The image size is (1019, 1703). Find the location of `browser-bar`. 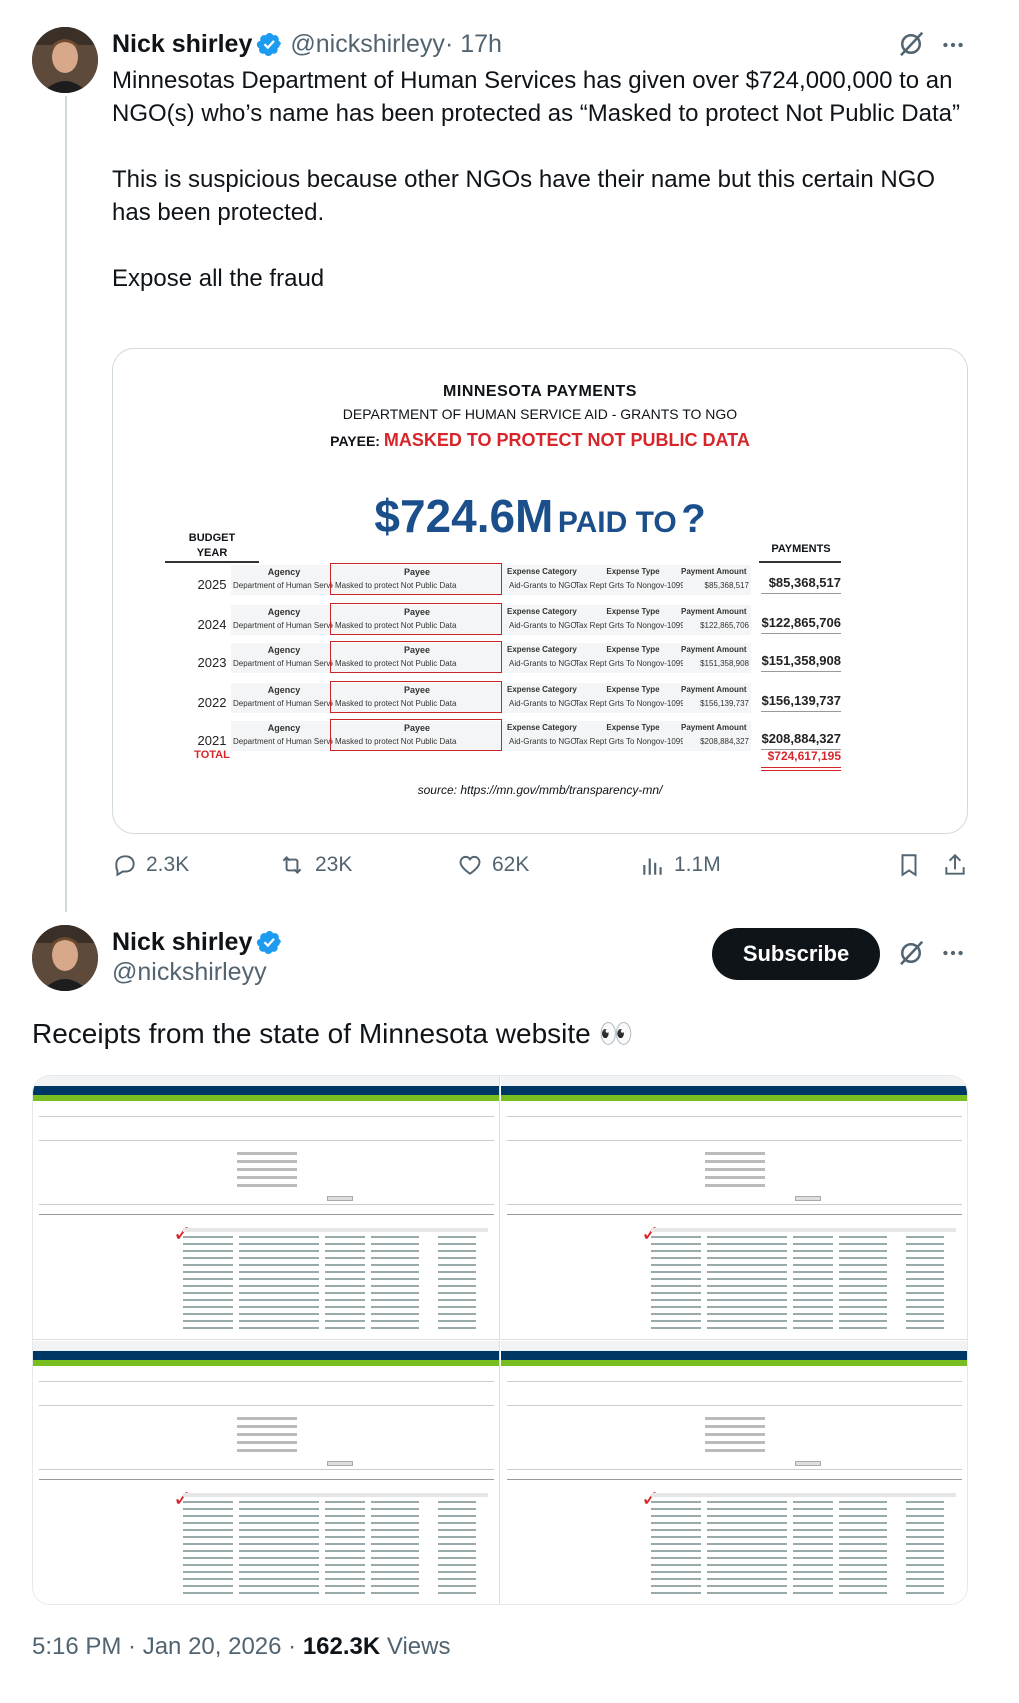

browser-bar is located at coordinates (266, 1081).